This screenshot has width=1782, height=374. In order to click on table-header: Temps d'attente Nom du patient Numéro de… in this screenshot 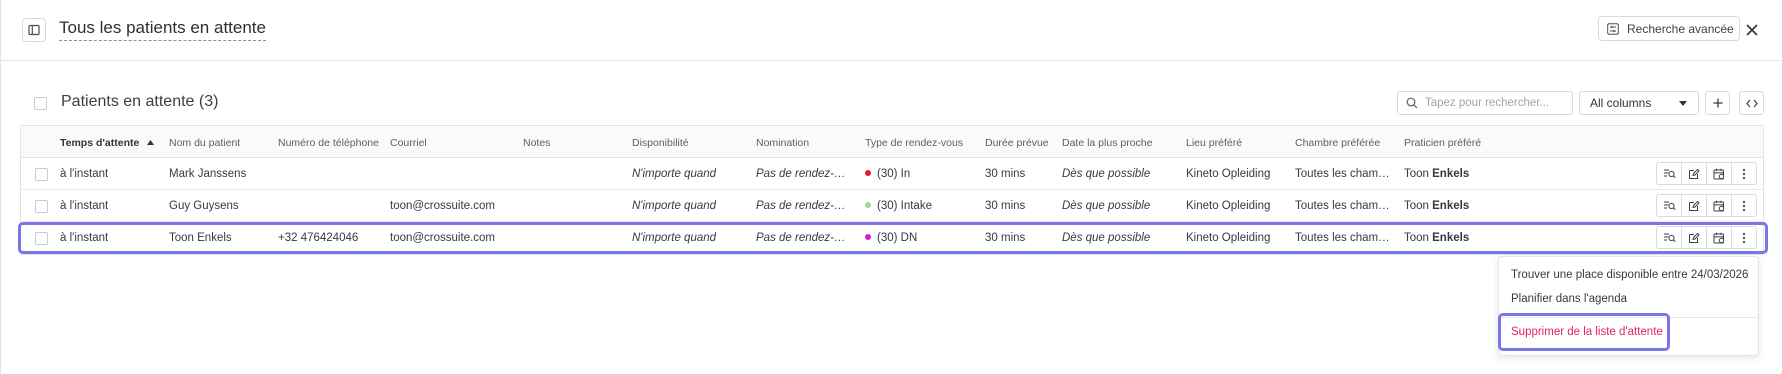, I will do `click(892, 142)`.